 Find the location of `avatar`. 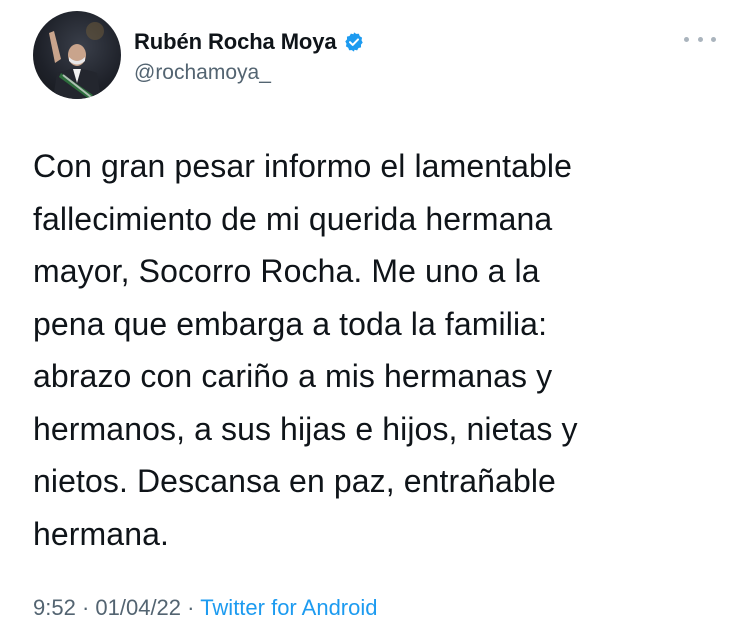

avatar is located at coordinates (77, 55).